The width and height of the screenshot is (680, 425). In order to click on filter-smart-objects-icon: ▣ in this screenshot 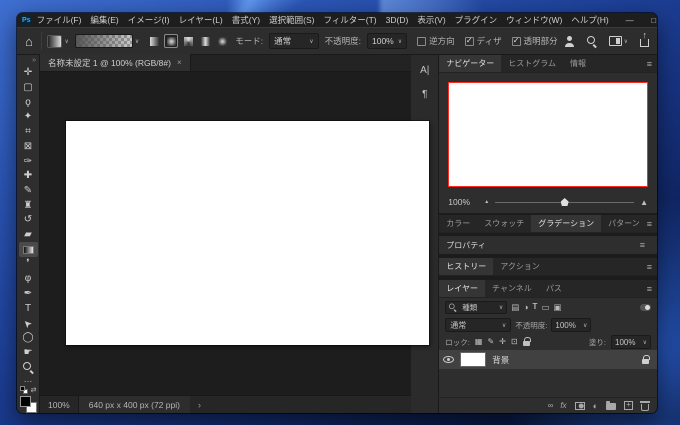, I will do `click(557, 307)`.